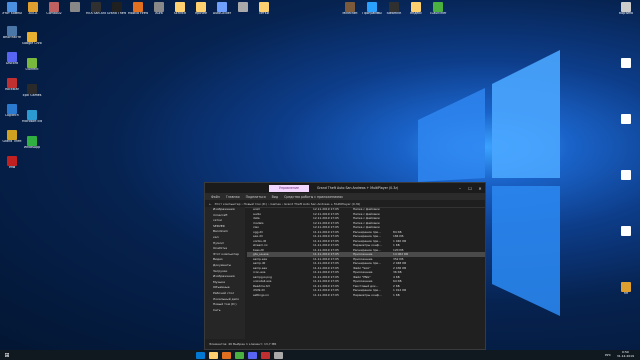 Image resolution: width=640 pixels, height=360 pixels. Describe the element at coordinates (32, 147) in the screenshot. I see `desktop-icon: WhatsApp` at that location.